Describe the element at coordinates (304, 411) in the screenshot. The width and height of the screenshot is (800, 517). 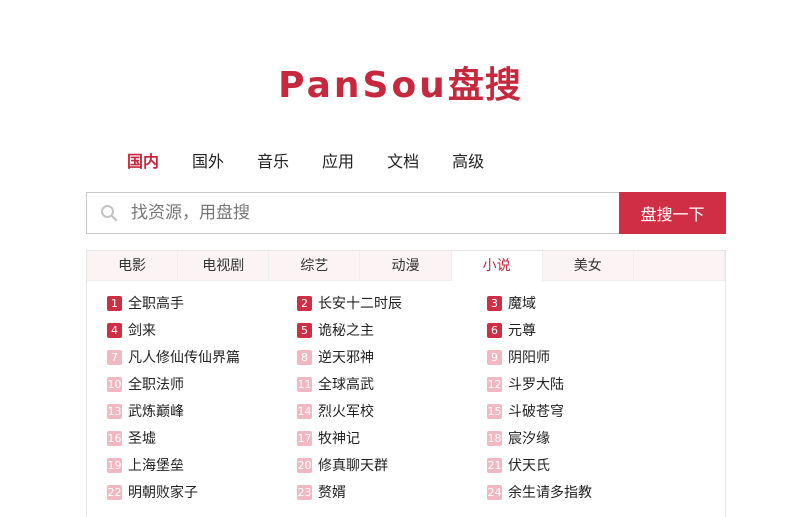
I see `rank-badge: 14` at that location.